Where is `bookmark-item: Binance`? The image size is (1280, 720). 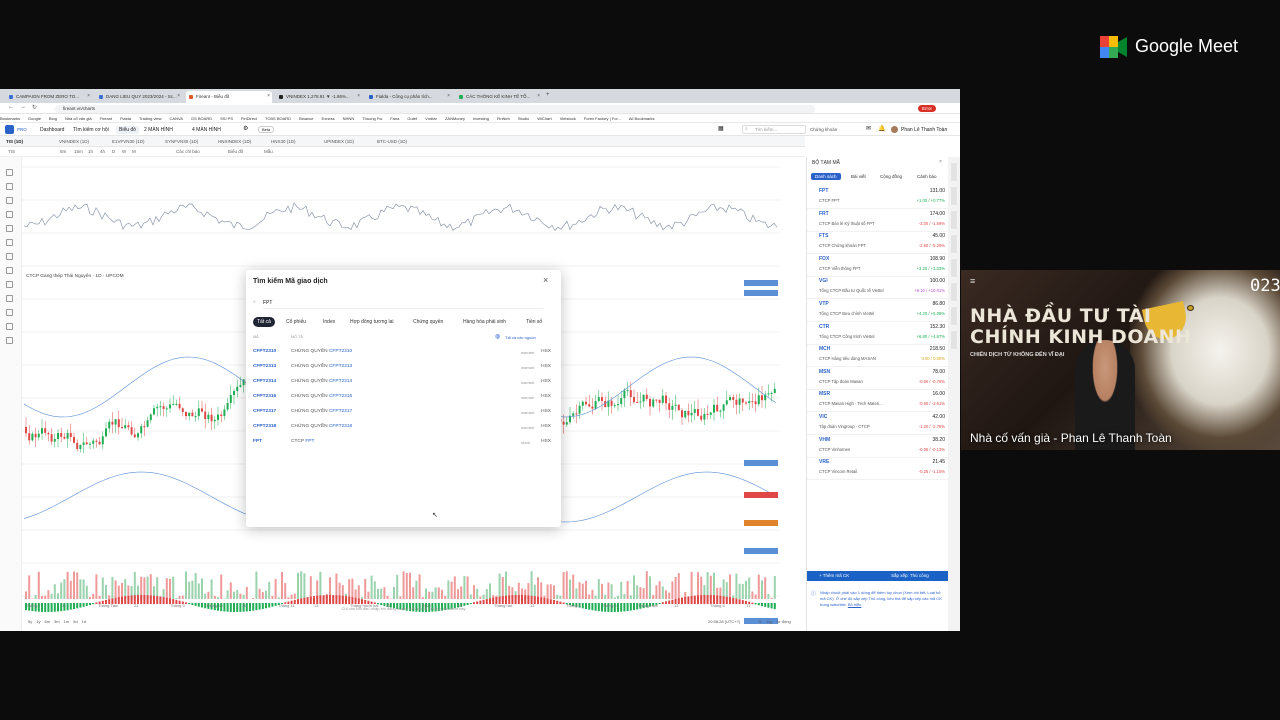
bookmark-item: Binance is located at coordinates (306, 117).